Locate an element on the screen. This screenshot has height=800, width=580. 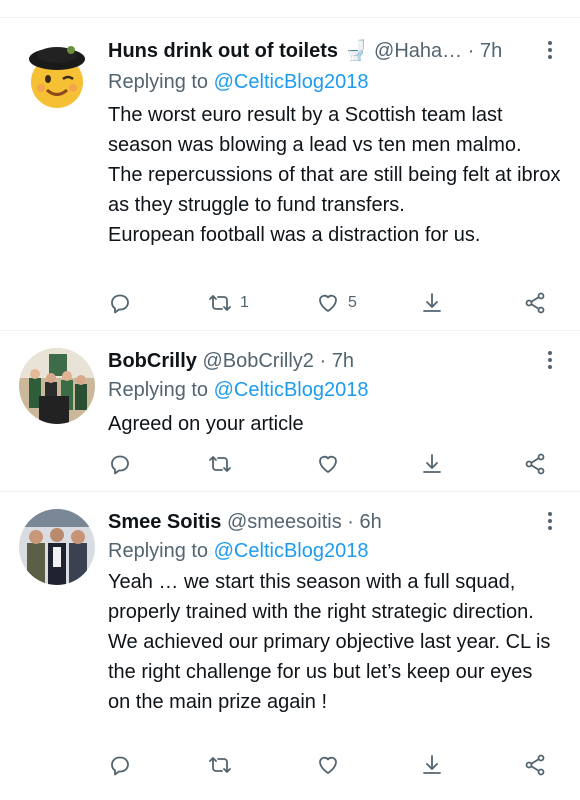
tweet-actions: 1 5 is located at coordinates (333, 303).